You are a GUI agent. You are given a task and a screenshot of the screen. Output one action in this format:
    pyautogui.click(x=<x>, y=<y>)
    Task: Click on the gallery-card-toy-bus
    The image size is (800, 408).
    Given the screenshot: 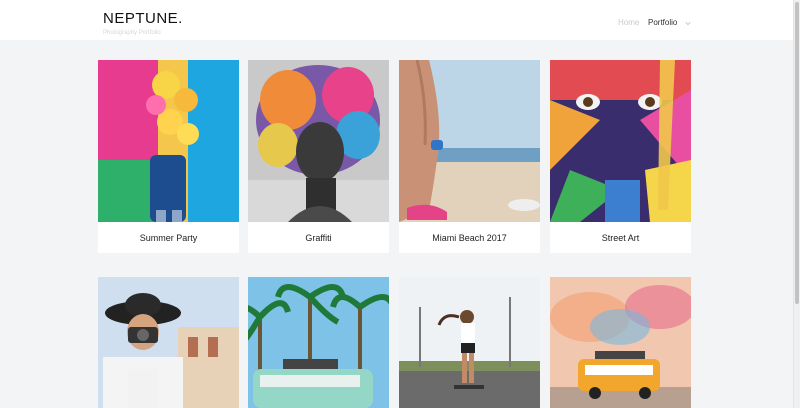 What is the action you would take?
    pyautogui.click(x=620, y=342)
    